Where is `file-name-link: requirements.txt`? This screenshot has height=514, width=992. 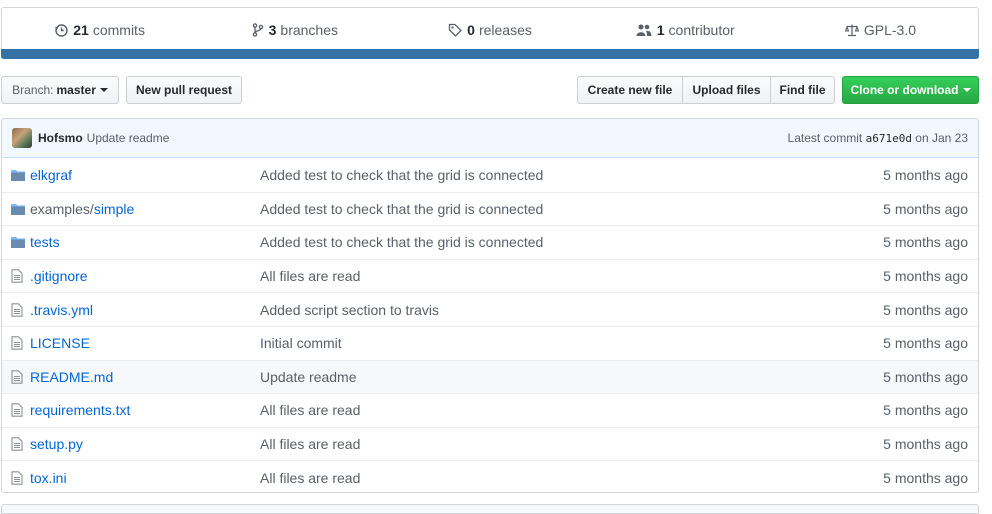 file-name-link: requirements.txt is located at coordinates (145, 410).